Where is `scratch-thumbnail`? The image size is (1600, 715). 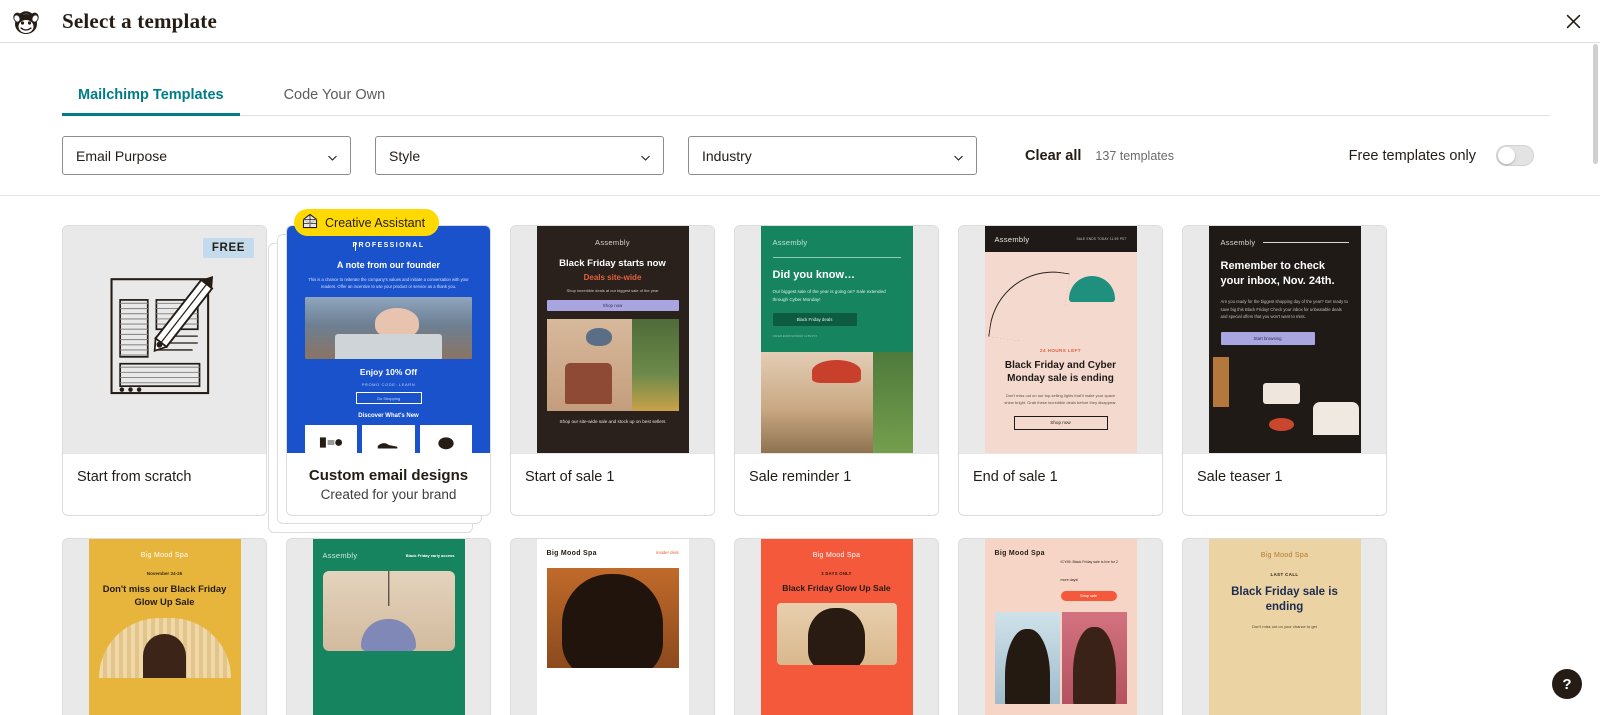
scratch-thumbnail is located at coordinates (164, 339).